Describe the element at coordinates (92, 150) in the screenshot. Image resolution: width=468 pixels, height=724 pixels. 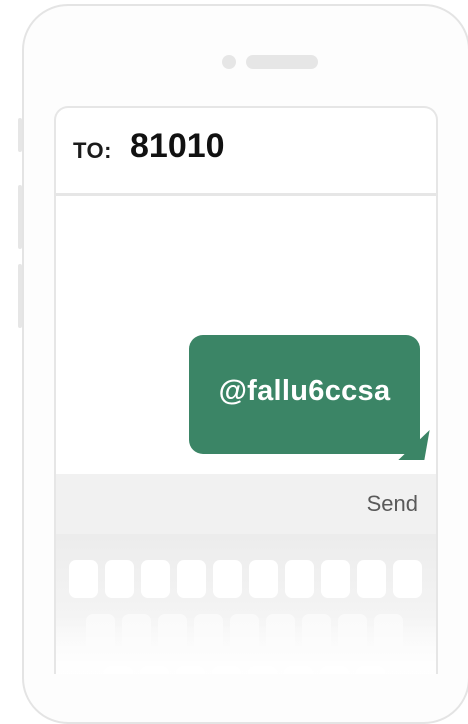
I see `to-label: TO:` at that location.